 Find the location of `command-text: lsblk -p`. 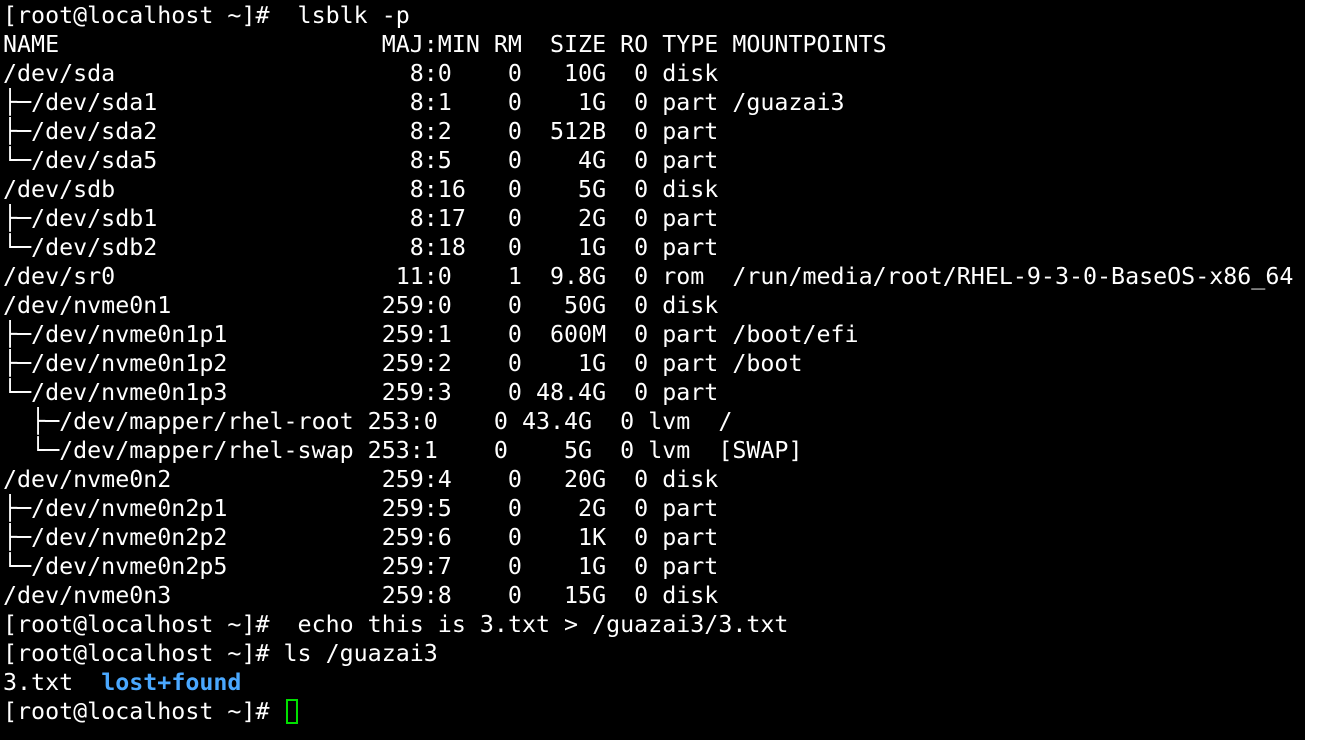

command-text: lsblk -p is located at coordinates (339, 15).